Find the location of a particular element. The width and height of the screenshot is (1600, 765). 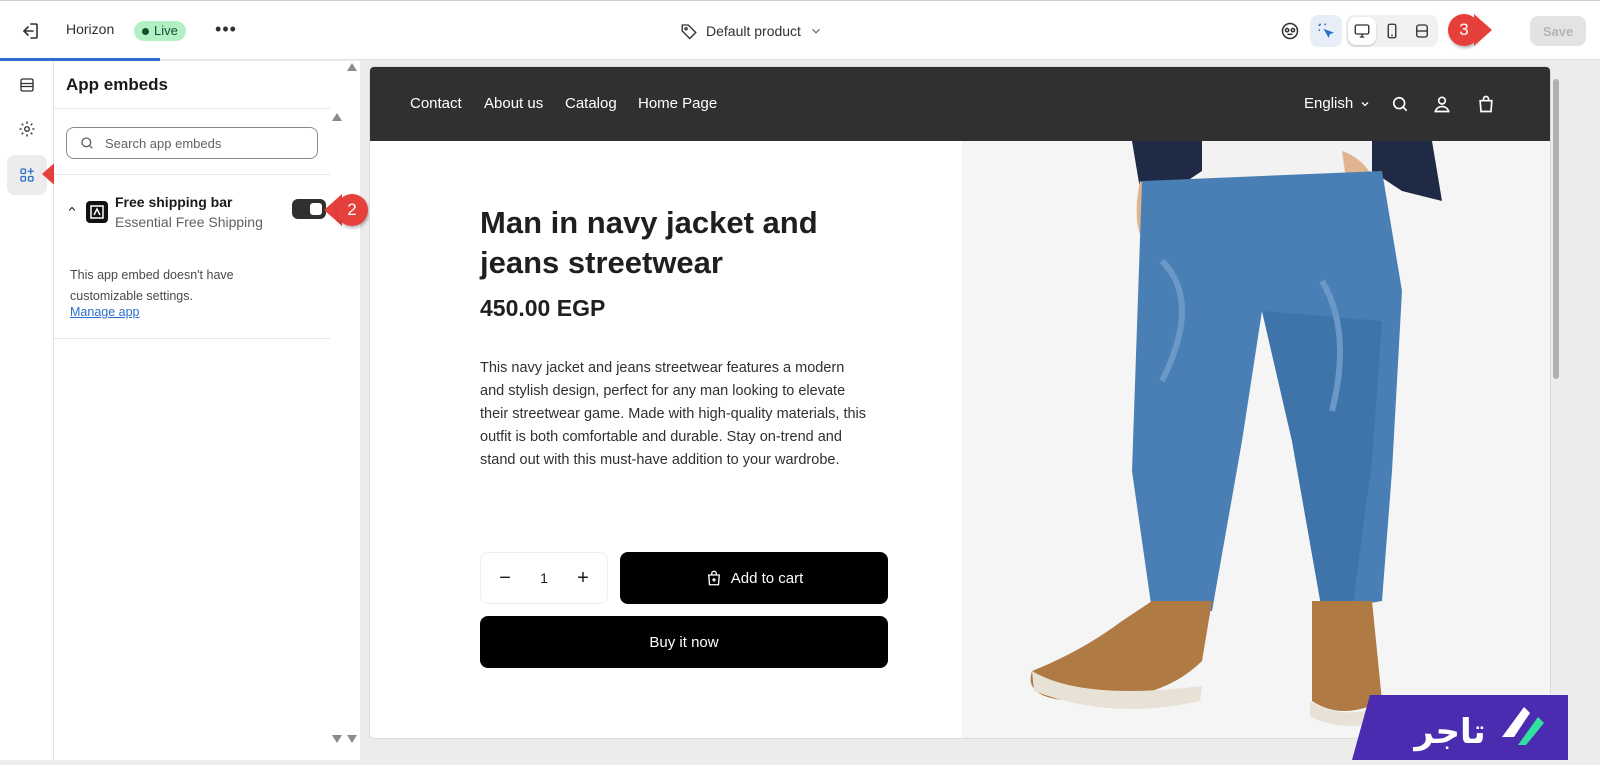

accessibility-icon is located at coordinates (1290, 31).